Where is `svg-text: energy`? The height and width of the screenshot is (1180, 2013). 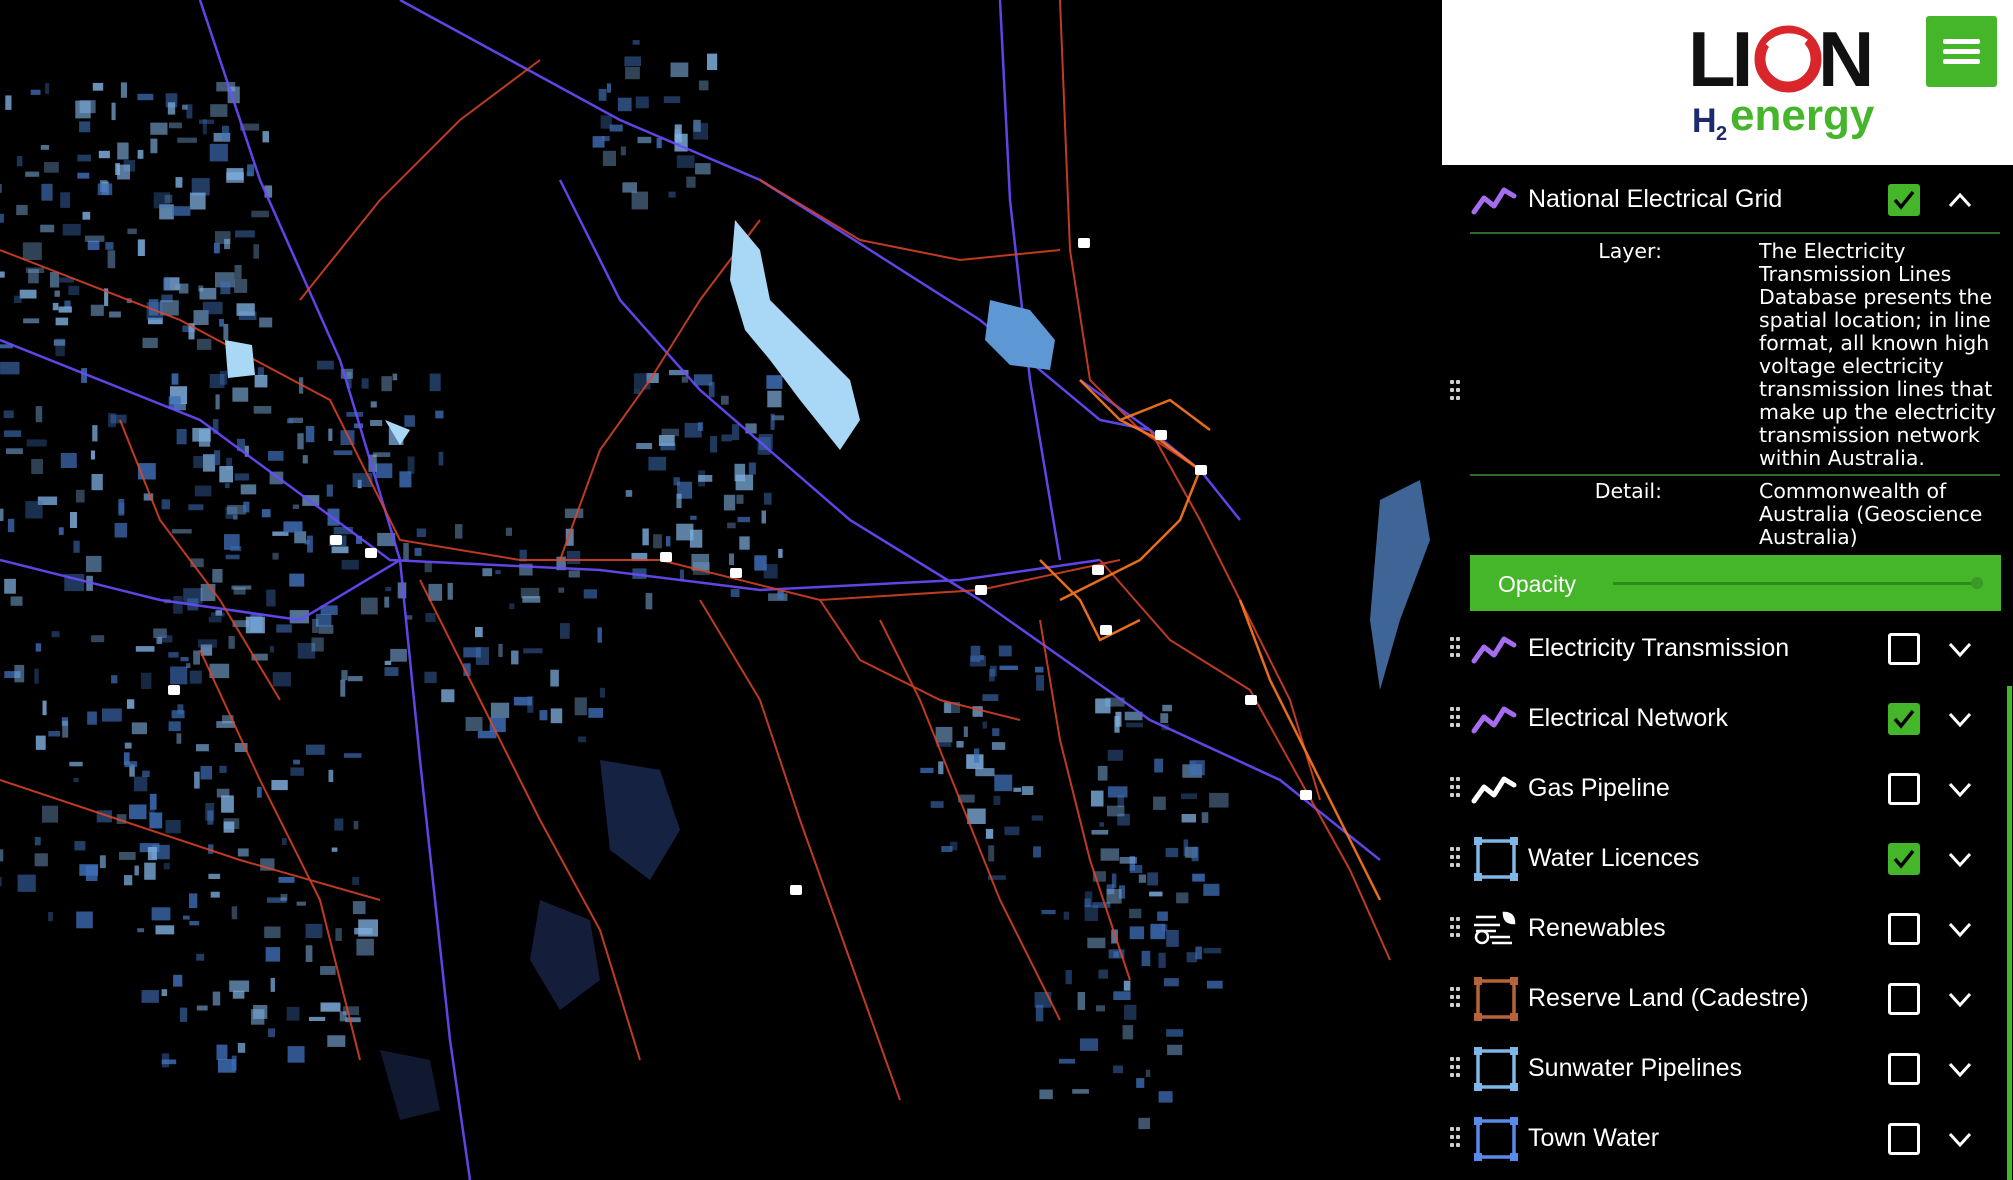
svg-text: energy is located at coordinates (1802, 115).